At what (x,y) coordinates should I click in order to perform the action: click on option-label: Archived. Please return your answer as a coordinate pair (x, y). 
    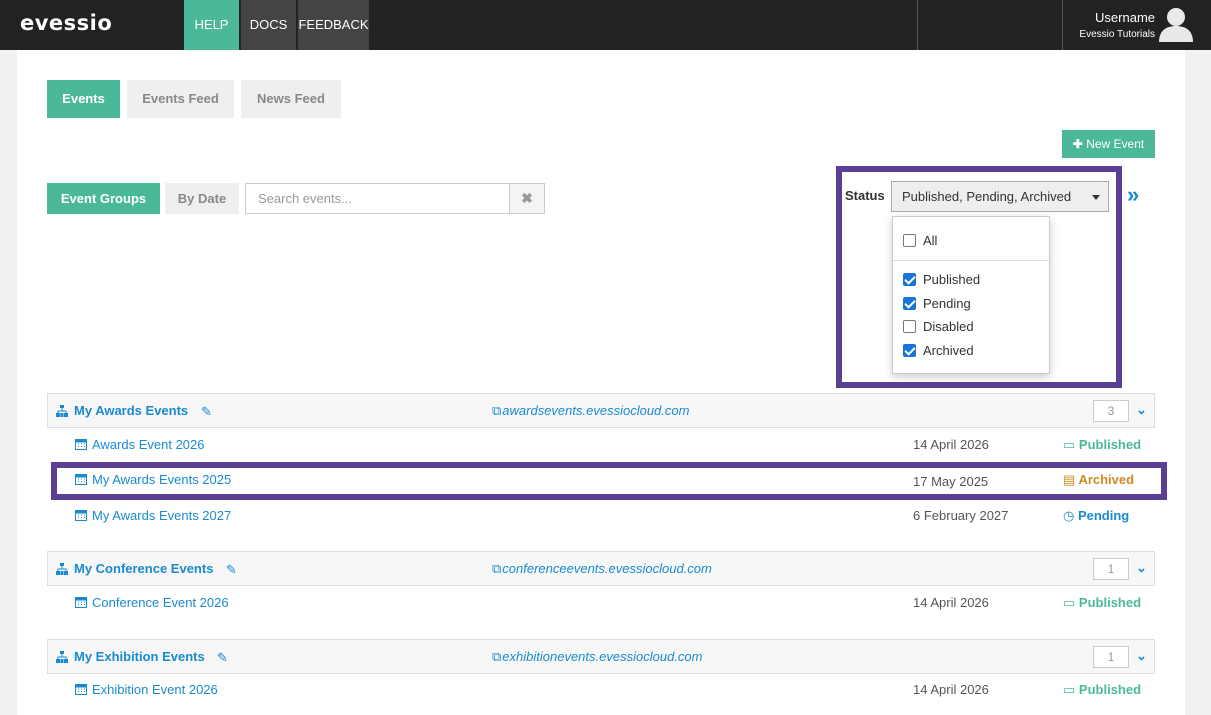
    Looking at the image, I should click on (948, 350).